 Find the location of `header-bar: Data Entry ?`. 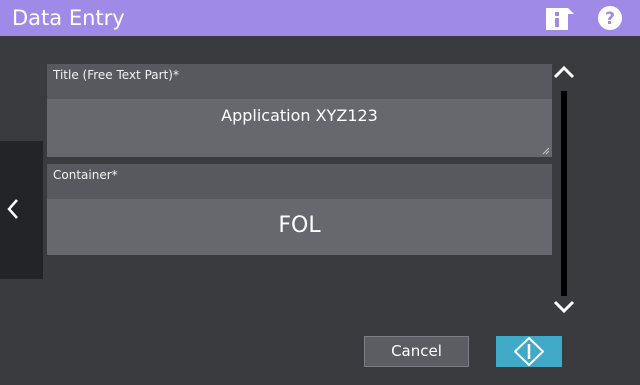

header-bar: Data Entry ? is located at coordinates (320, 18).